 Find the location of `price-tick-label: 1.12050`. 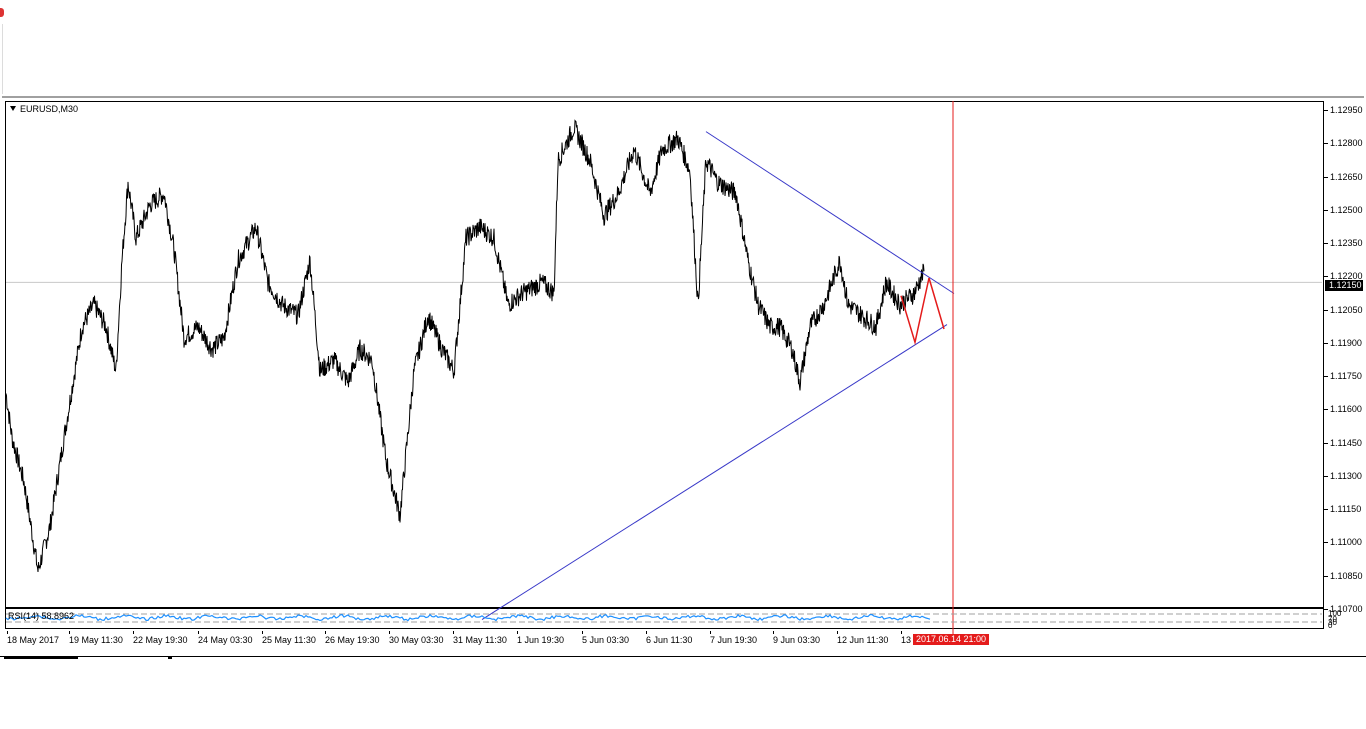

price-tick-label: 1.12050 is located at coordinates (1346, 309).